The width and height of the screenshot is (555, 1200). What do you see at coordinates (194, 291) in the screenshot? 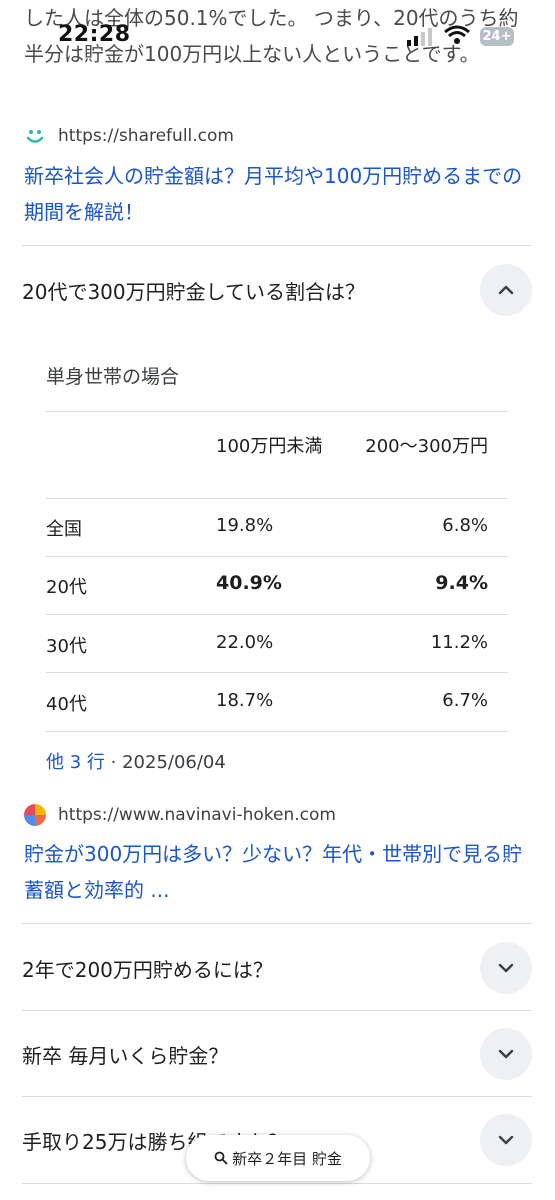
I see `faq-question-text: 20代で300万円貯金している割合は？` at bounding box center [194, 291].